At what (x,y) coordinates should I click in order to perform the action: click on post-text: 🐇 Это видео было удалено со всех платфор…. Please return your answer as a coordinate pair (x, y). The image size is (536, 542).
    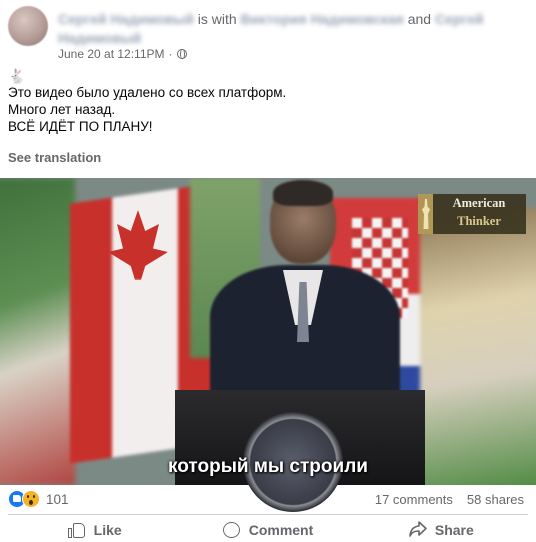
    Looking at the image, I should click on (268, 101).